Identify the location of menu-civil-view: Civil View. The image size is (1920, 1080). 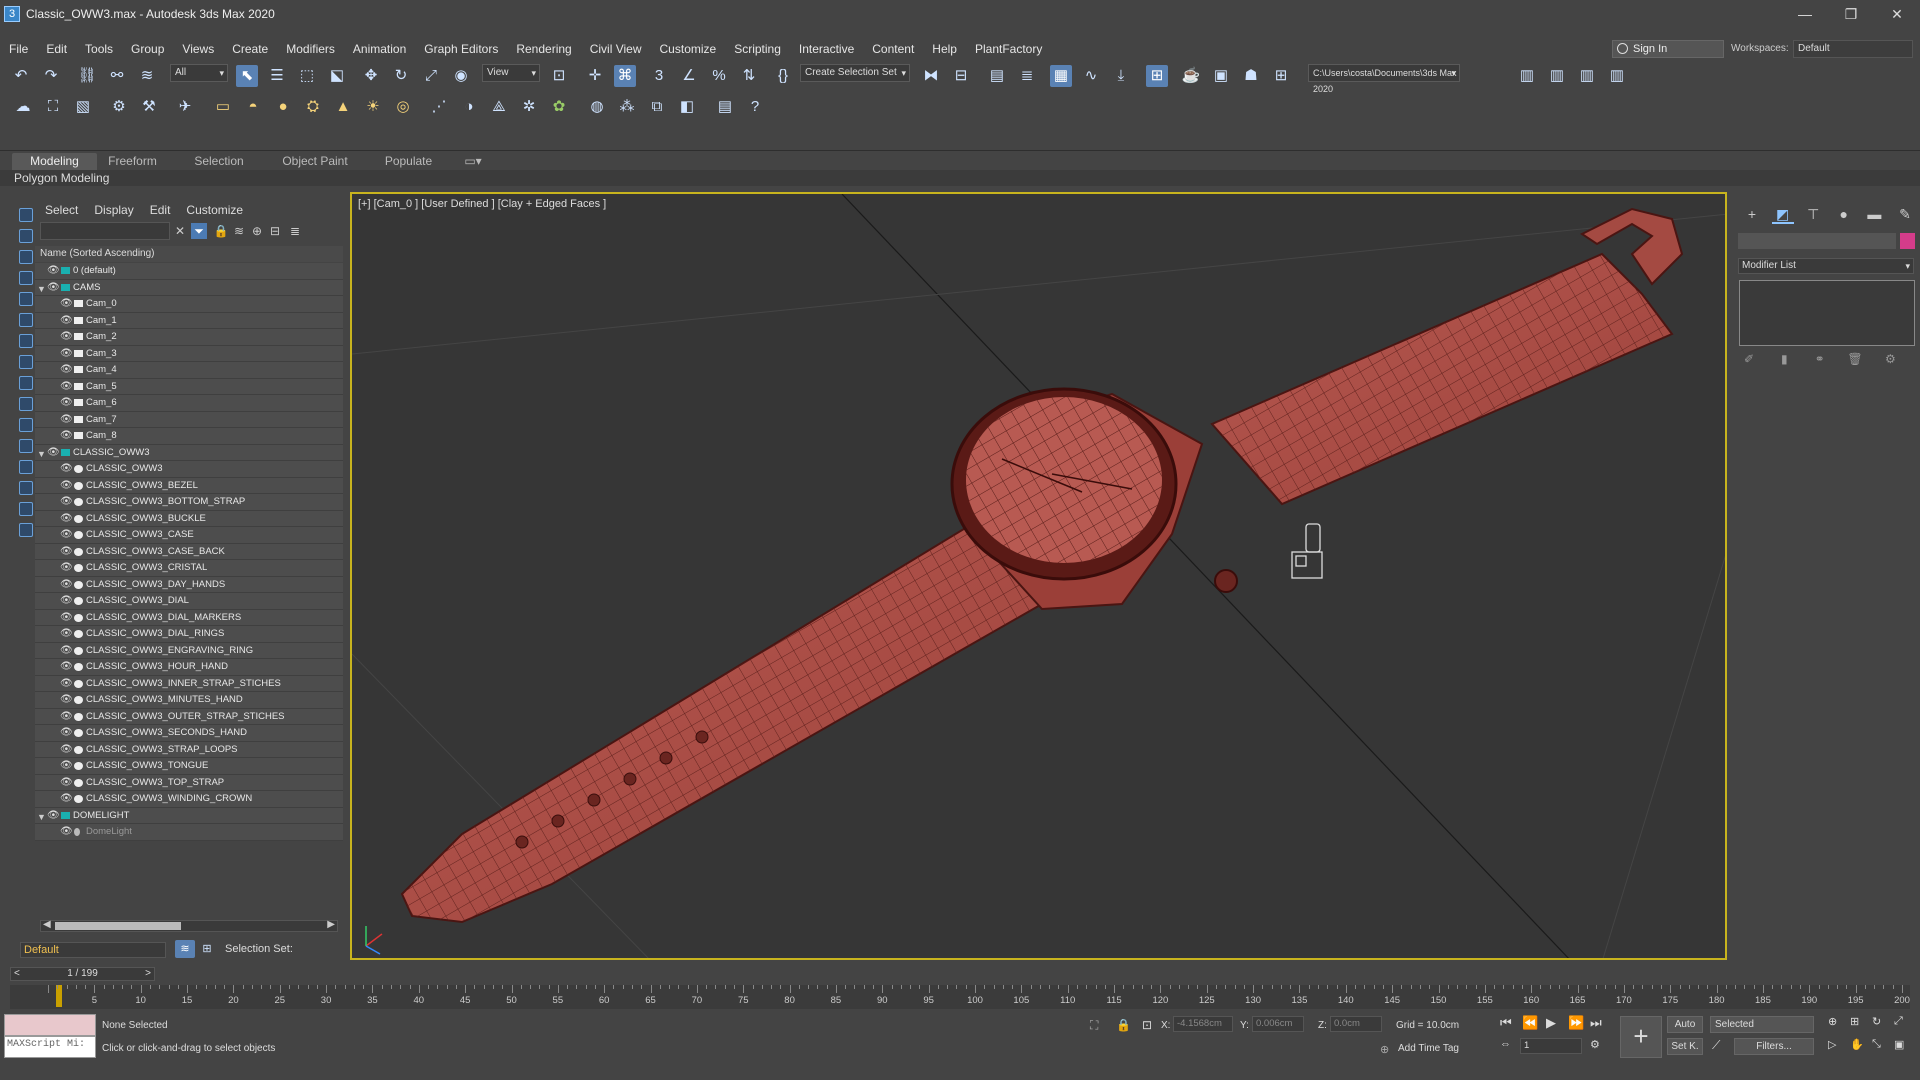
(616, 49).